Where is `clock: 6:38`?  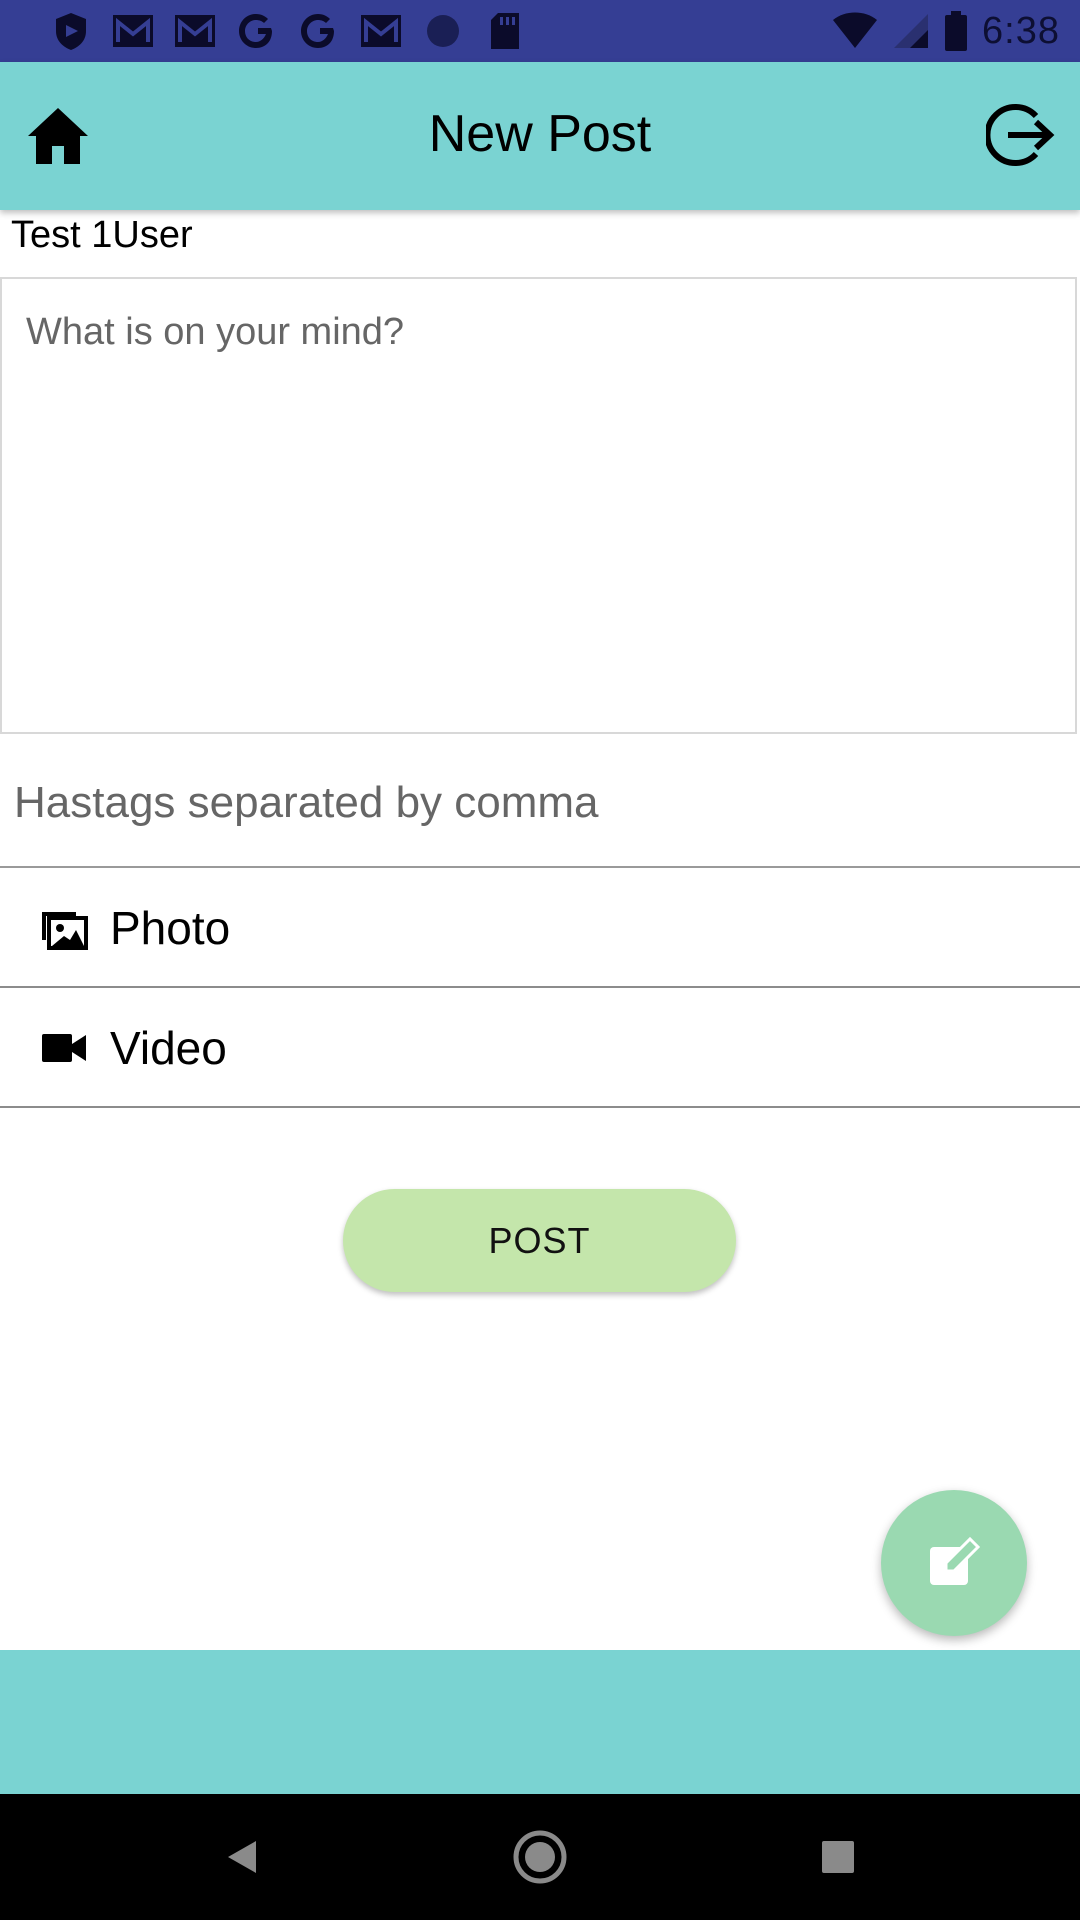 clock: 6:38 is located at coordinates (1021, 30).